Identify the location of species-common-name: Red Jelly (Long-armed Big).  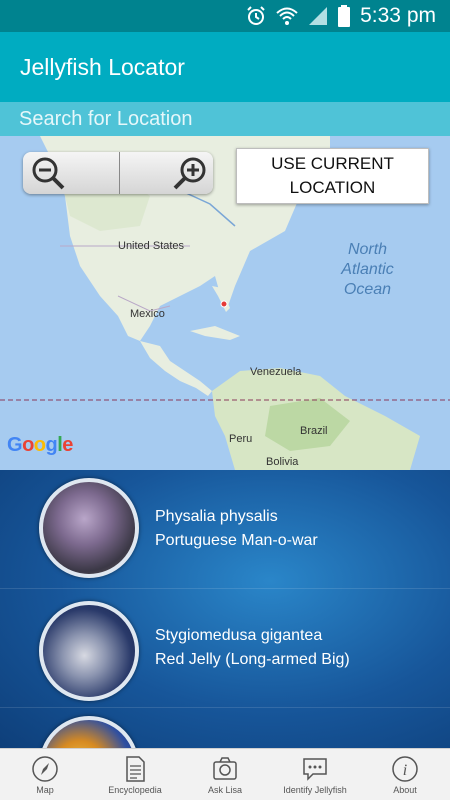
(252, 659).